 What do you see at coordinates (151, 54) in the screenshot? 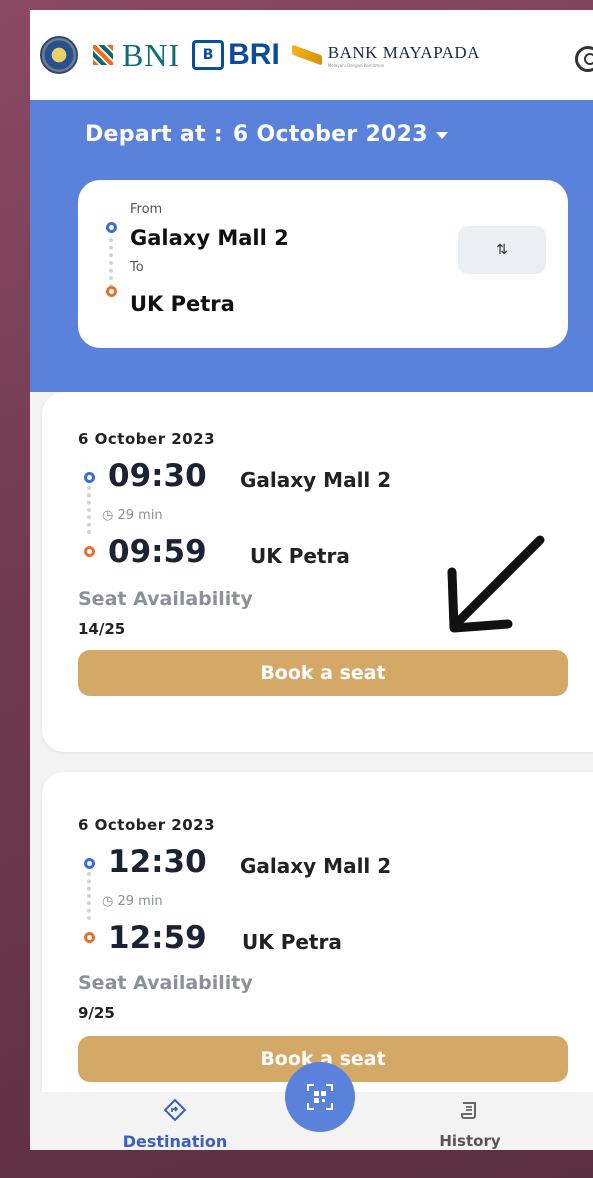
I see `bni-logo-text: BNI` at bounding box center [151, 54].